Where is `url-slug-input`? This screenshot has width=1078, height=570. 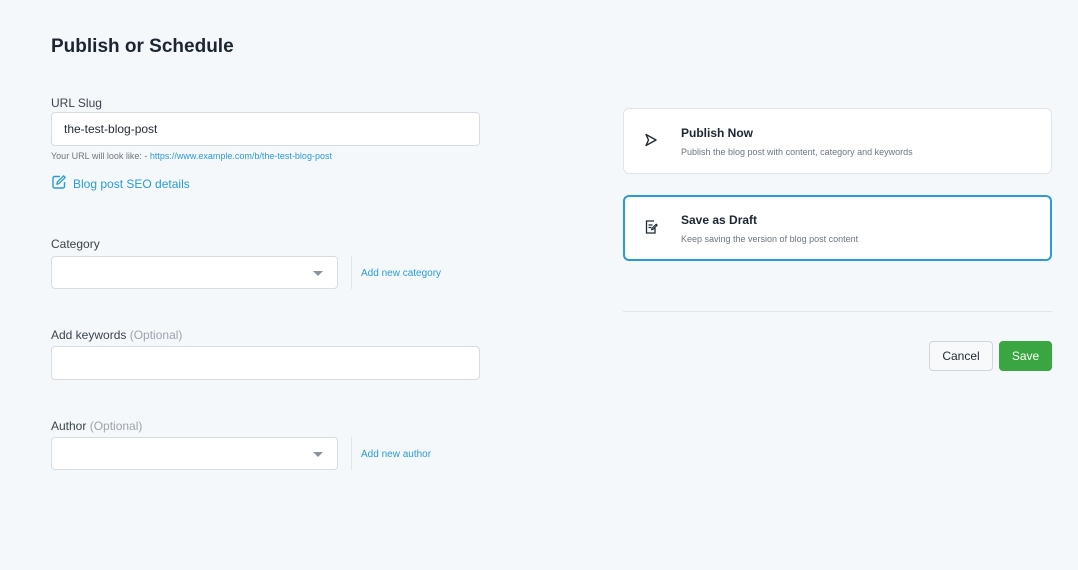 url-slug-input is located at coordinates (265, 129).